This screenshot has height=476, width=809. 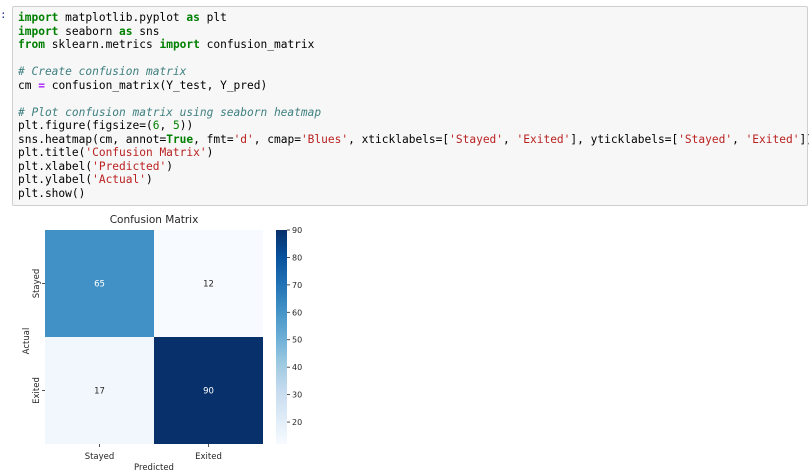 I want to click on cell-annotation: 12, so click(x=208, y=285).